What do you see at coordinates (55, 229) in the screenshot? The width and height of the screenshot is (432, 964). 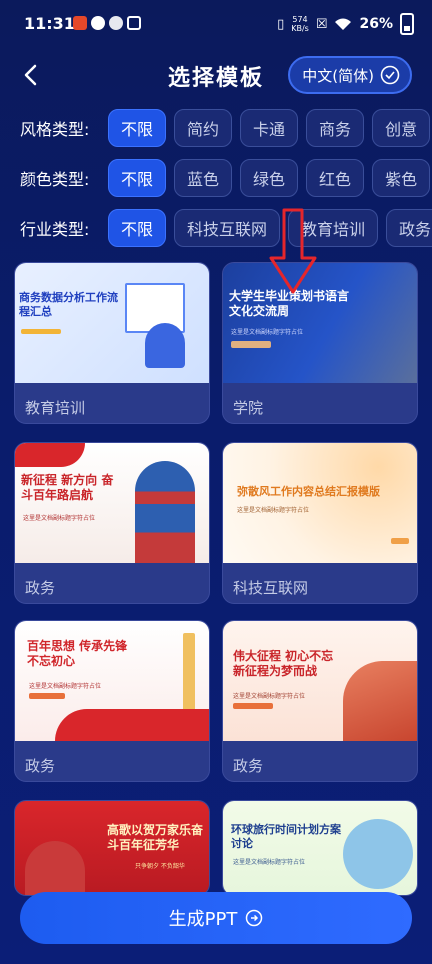 I see `filter-label: 行业类型:` at bounding box center [55, 229].